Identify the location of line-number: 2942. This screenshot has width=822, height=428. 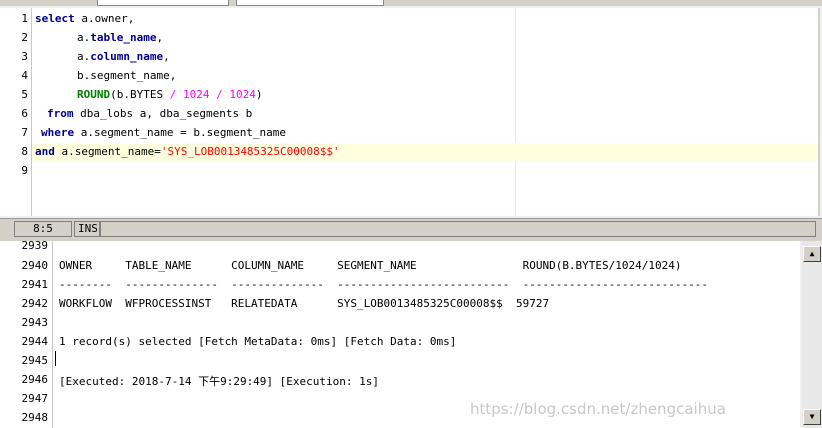
(35, 303).